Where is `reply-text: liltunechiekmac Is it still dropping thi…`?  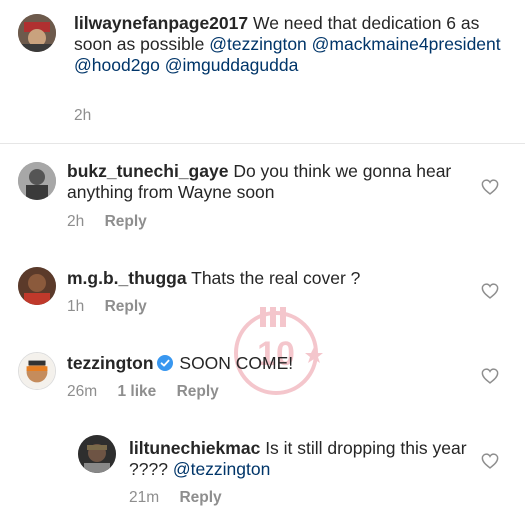
reply-text: liltunechiekmac Is it still dropping thi… is located at coordinates (299, 459).